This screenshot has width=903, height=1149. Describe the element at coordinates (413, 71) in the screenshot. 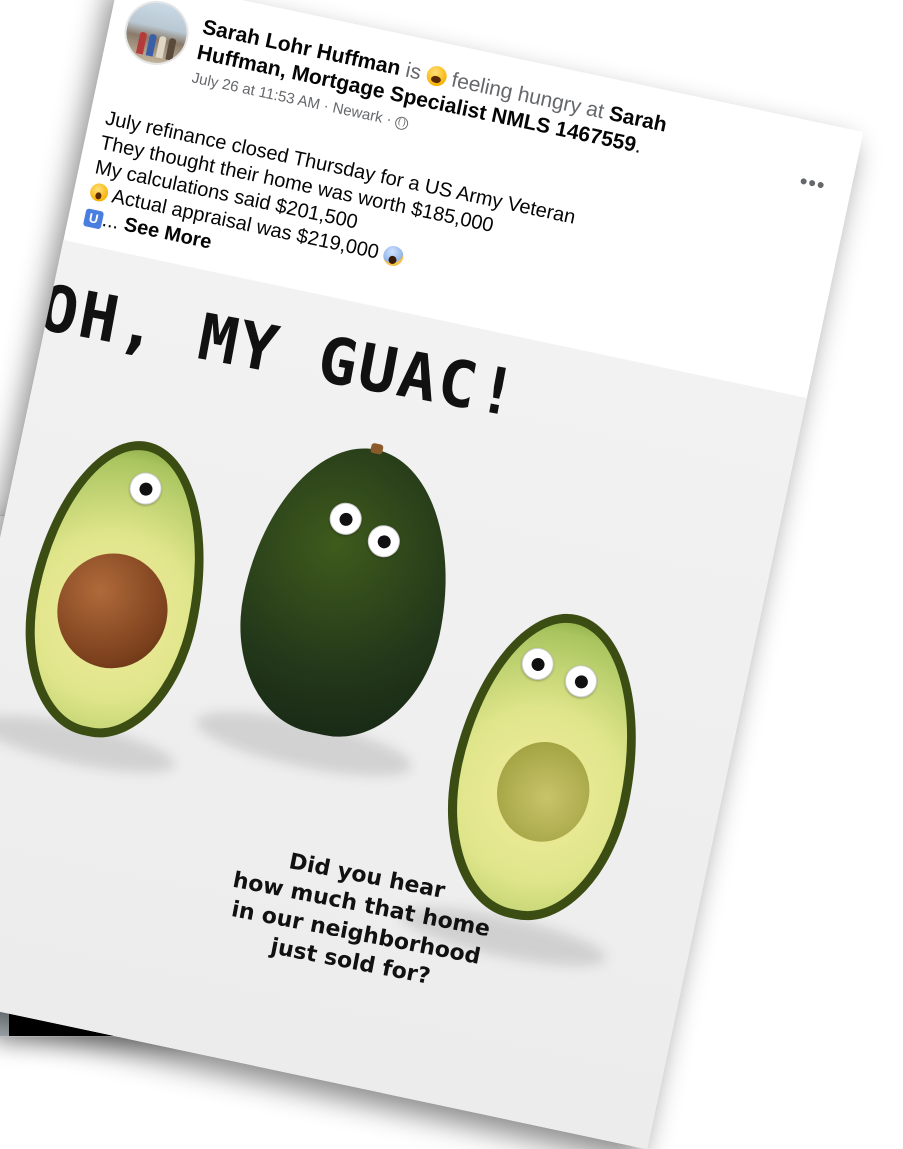

I see `is-word: is` at that location.